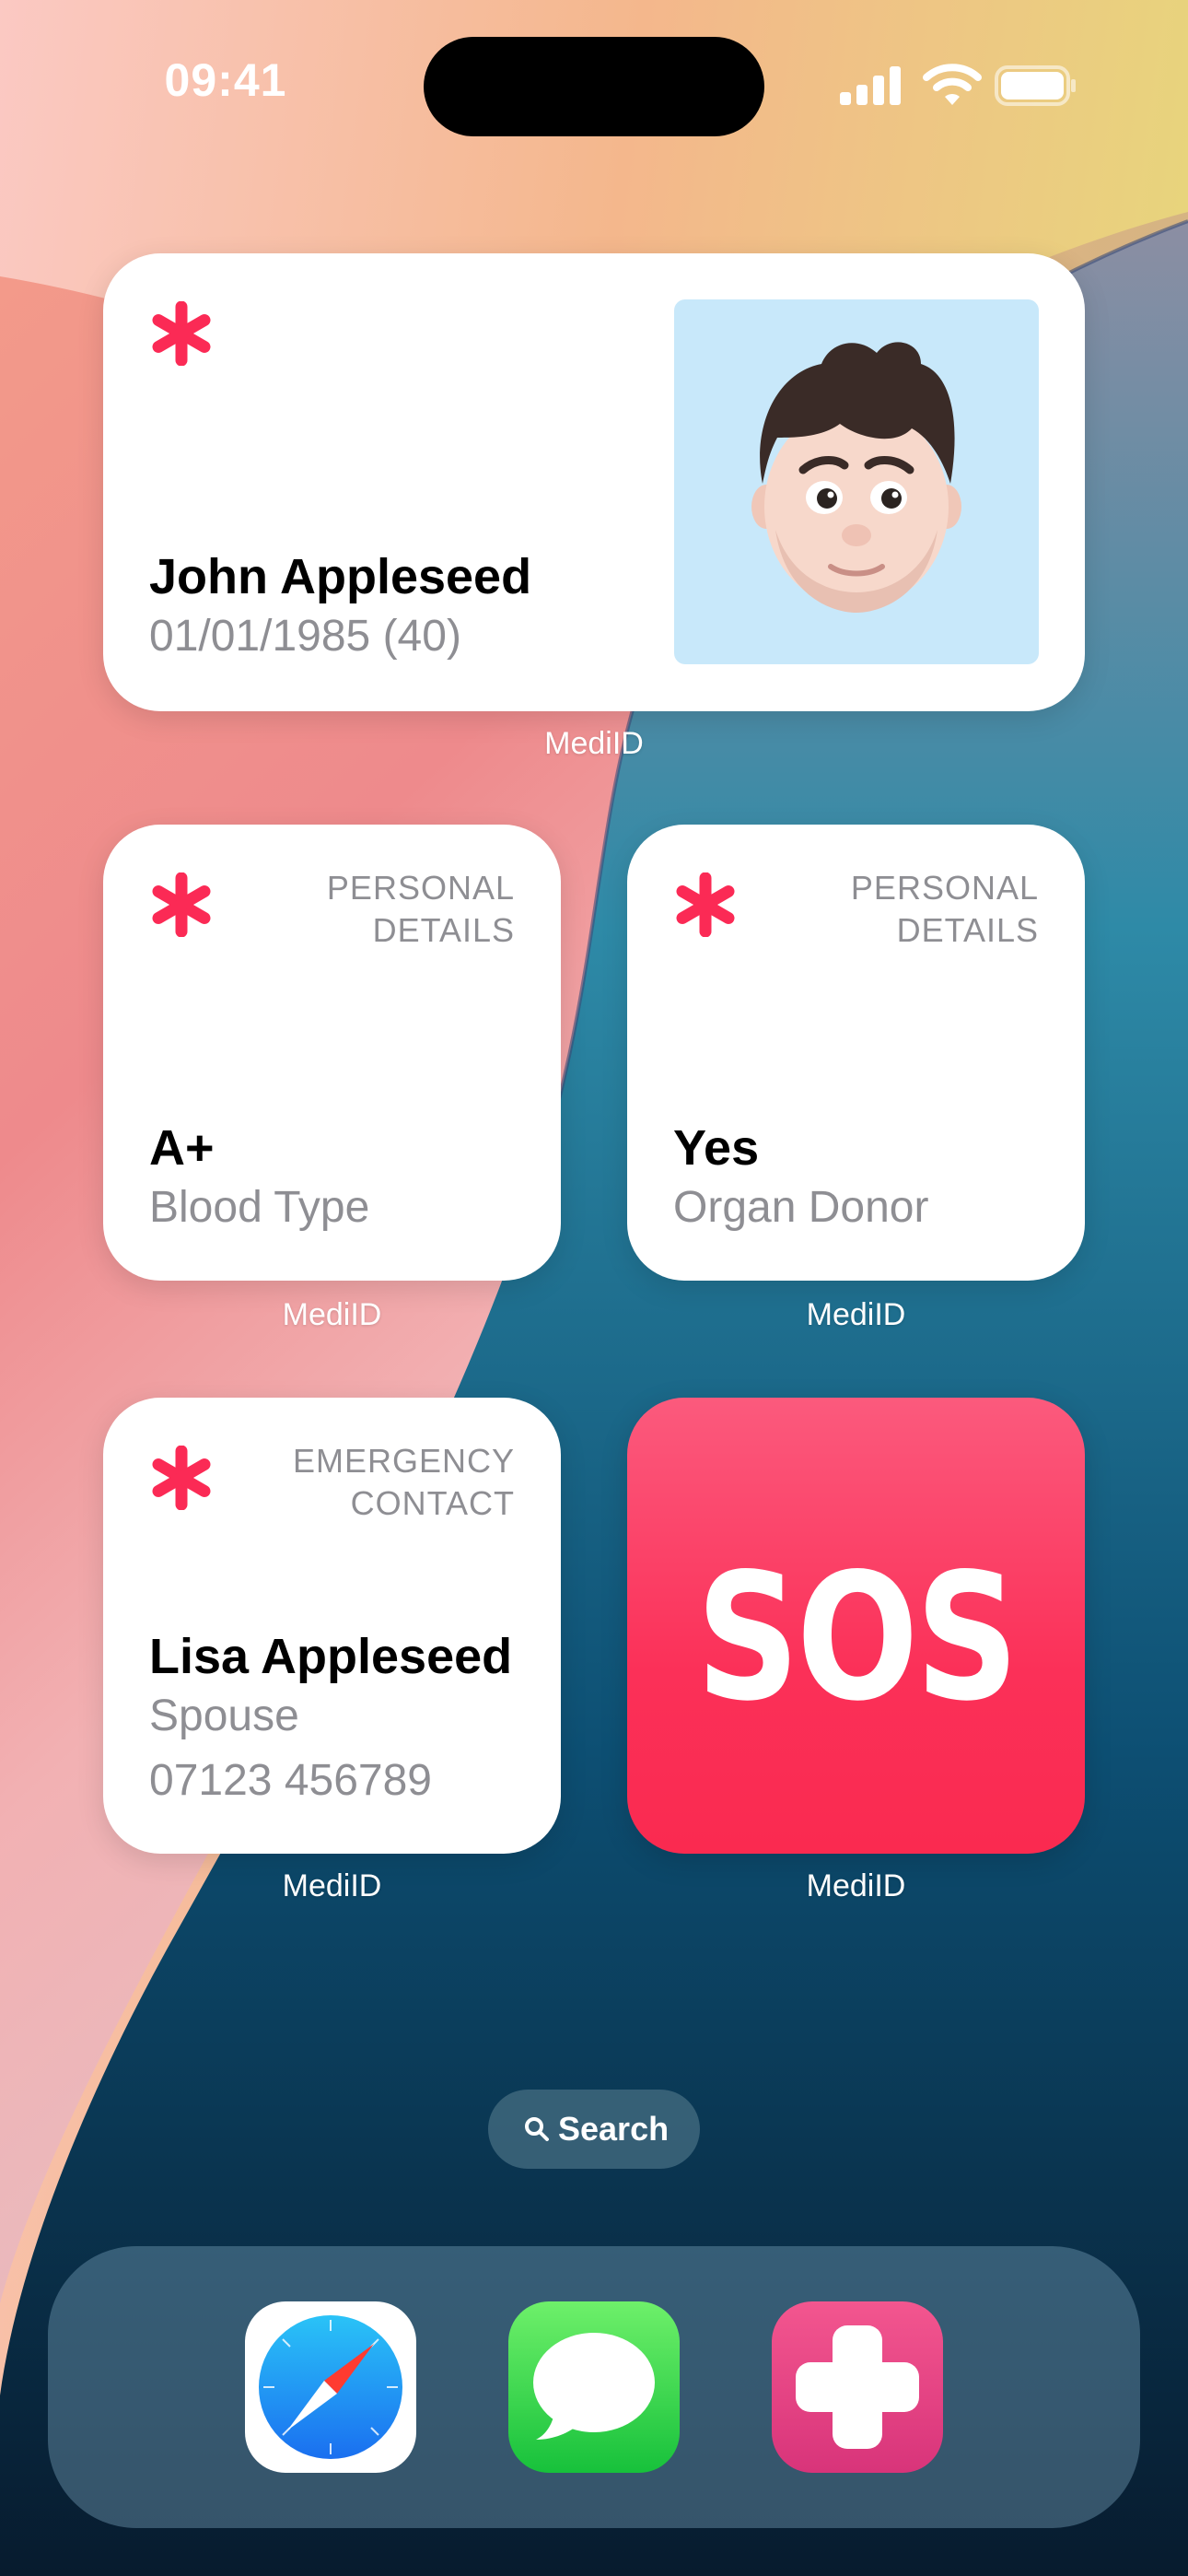  What do you see at coordinates (856, 1885) in the screenshot?
I see `sos-widget-app-label: MediID` at bounding box center [856, 1885].